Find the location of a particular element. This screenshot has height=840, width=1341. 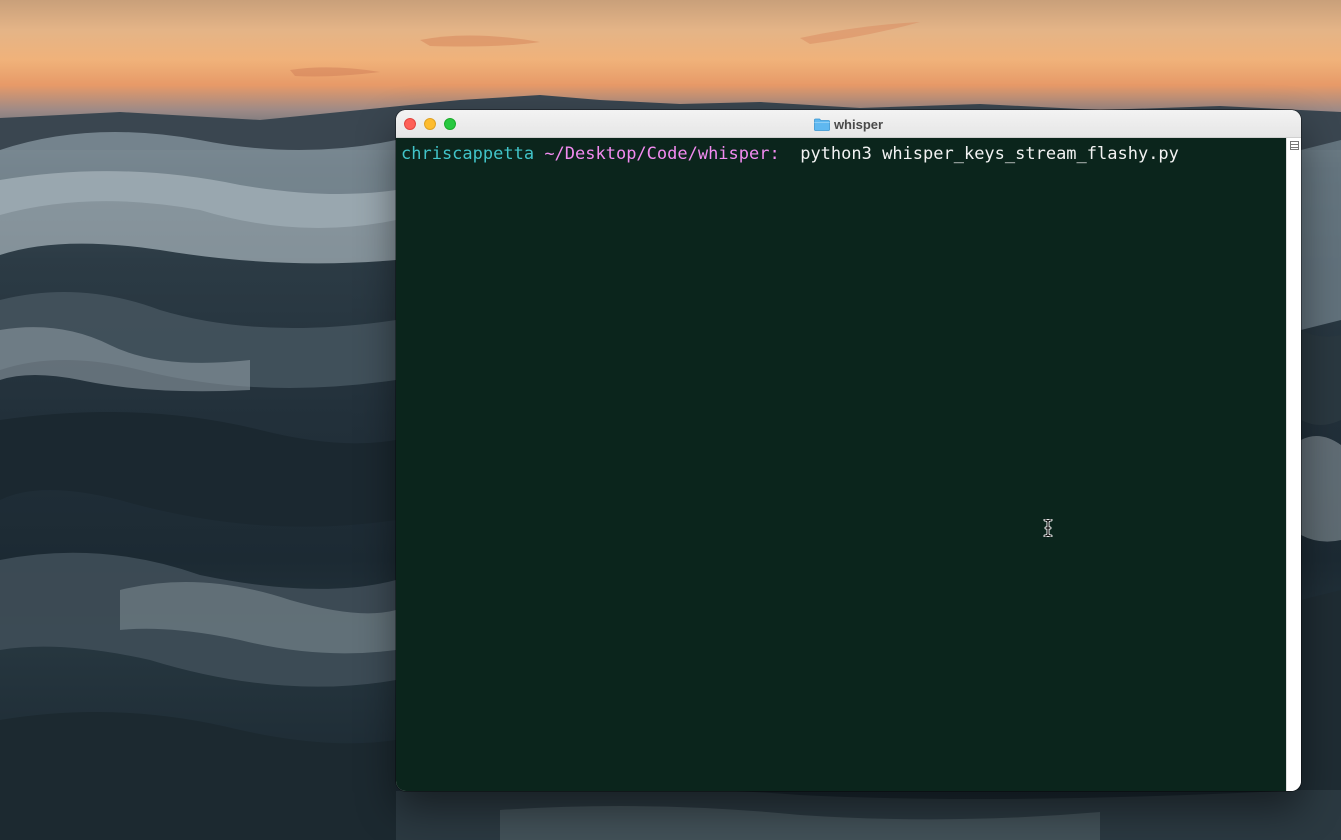

window-titlebar: whisper is located at coordinates (848, 124).